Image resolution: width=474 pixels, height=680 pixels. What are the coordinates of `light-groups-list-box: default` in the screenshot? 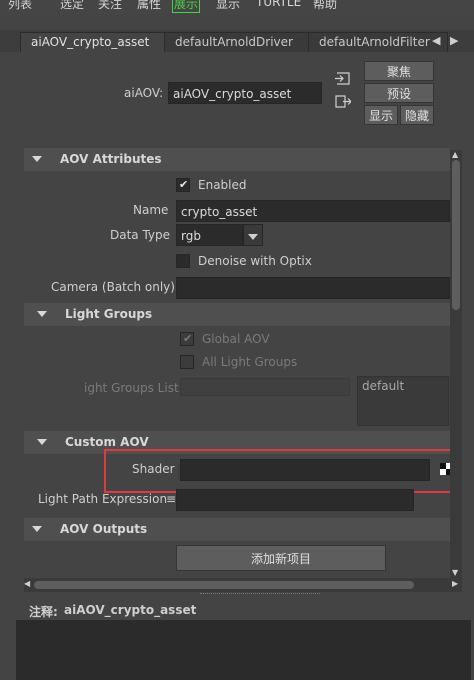 It's located at (403, 401).